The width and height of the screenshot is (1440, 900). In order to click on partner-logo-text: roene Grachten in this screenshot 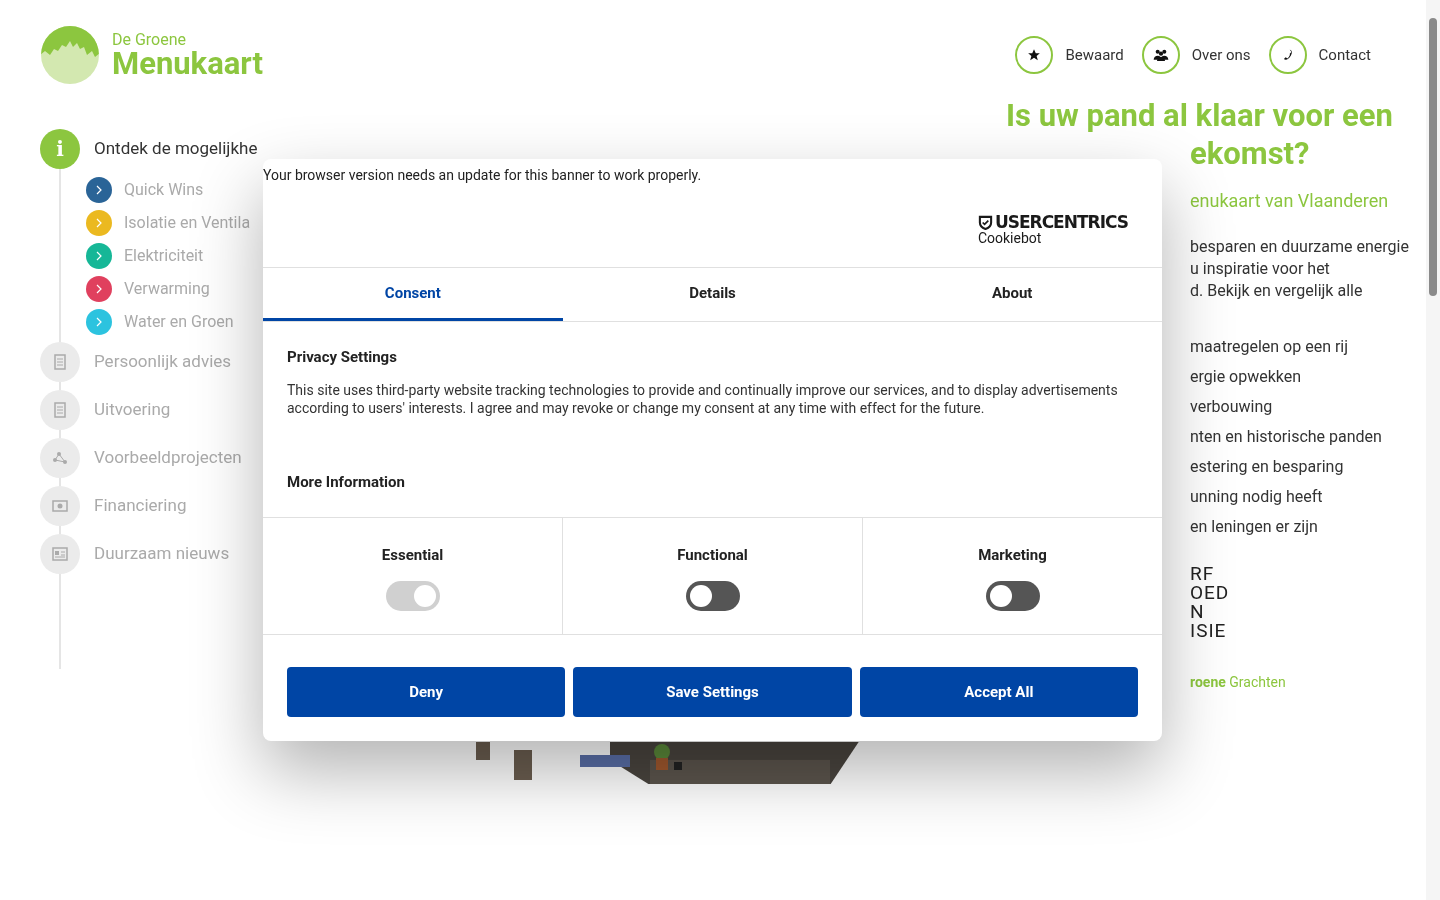, I will do `click(1238, 682)`.